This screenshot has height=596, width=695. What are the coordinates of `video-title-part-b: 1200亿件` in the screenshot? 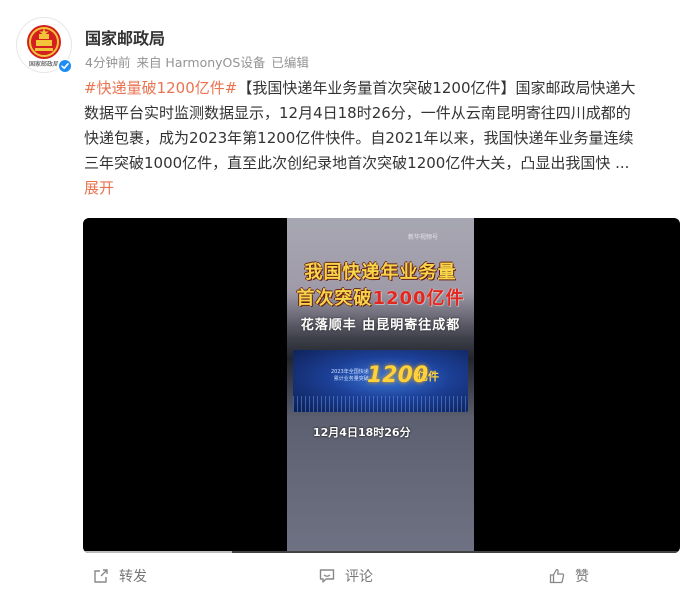 It's located at (418, 298).